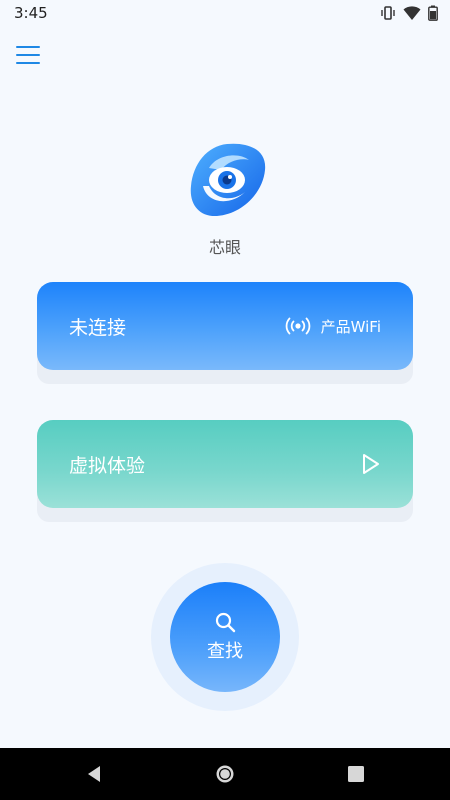 This screenshot has width=450, height=800. What do you see at coordinates (228, 180) in the screenshot?
I see `camera-eye-logo` at bounding box center [228, 180].